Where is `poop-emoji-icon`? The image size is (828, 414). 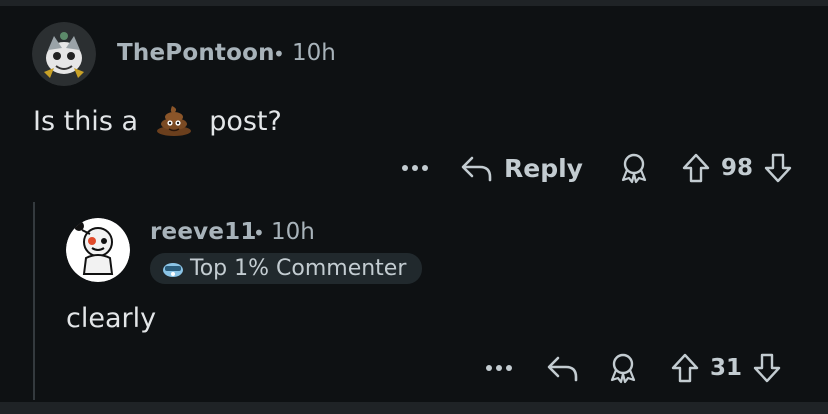
poop-emoji-icon is located at coordinates (174, 120).